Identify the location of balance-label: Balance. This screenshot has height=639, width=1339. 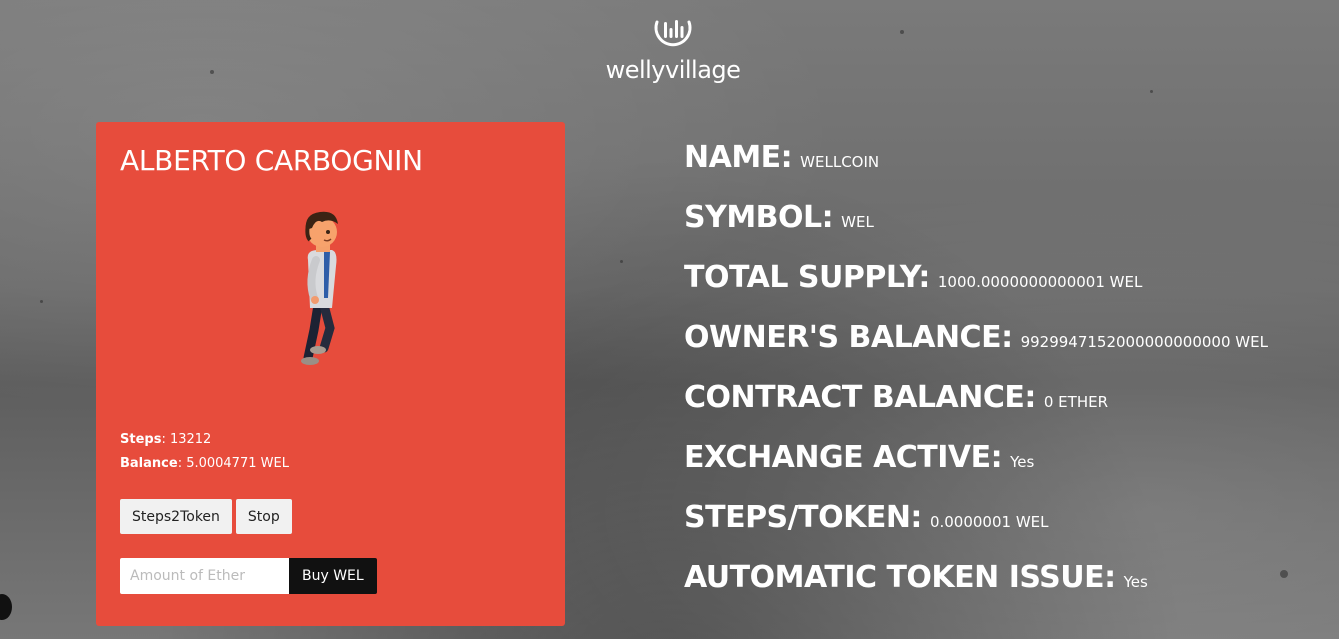
(149, 463).